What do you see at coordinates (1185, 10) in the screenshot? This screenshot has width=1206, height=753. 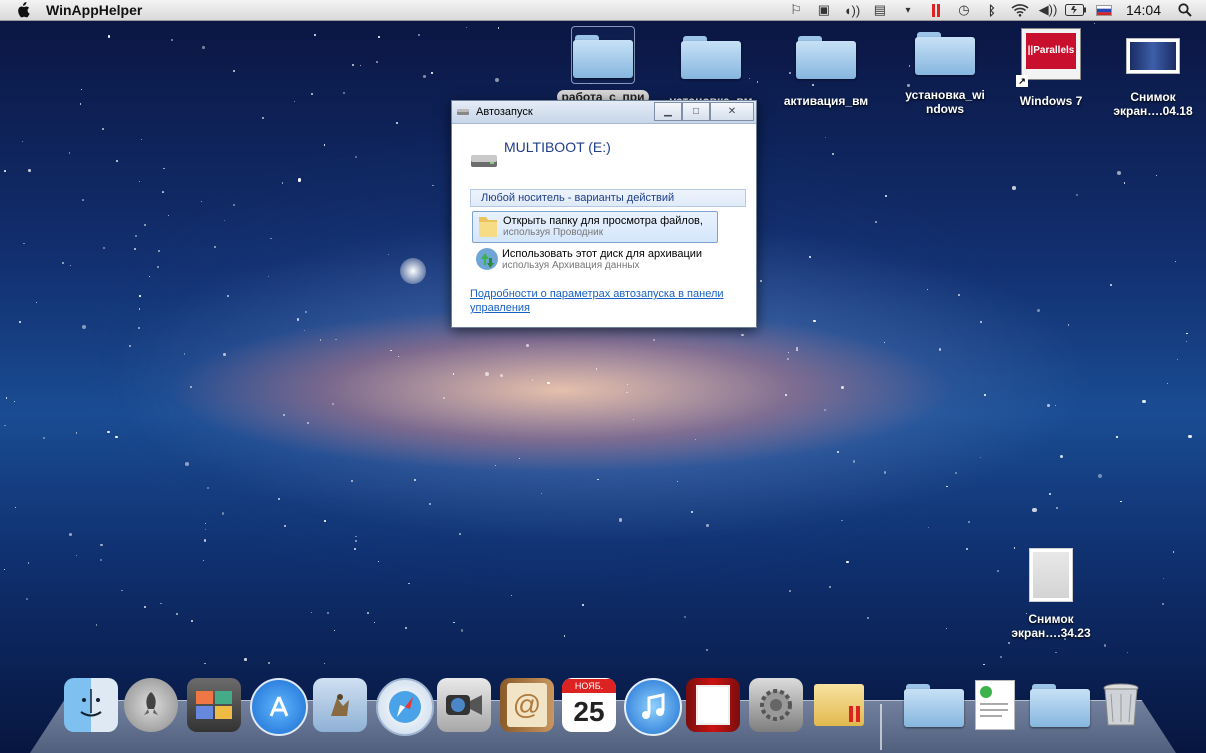 I see `spotlight-search-icon` at bounding box center [1185, 10].